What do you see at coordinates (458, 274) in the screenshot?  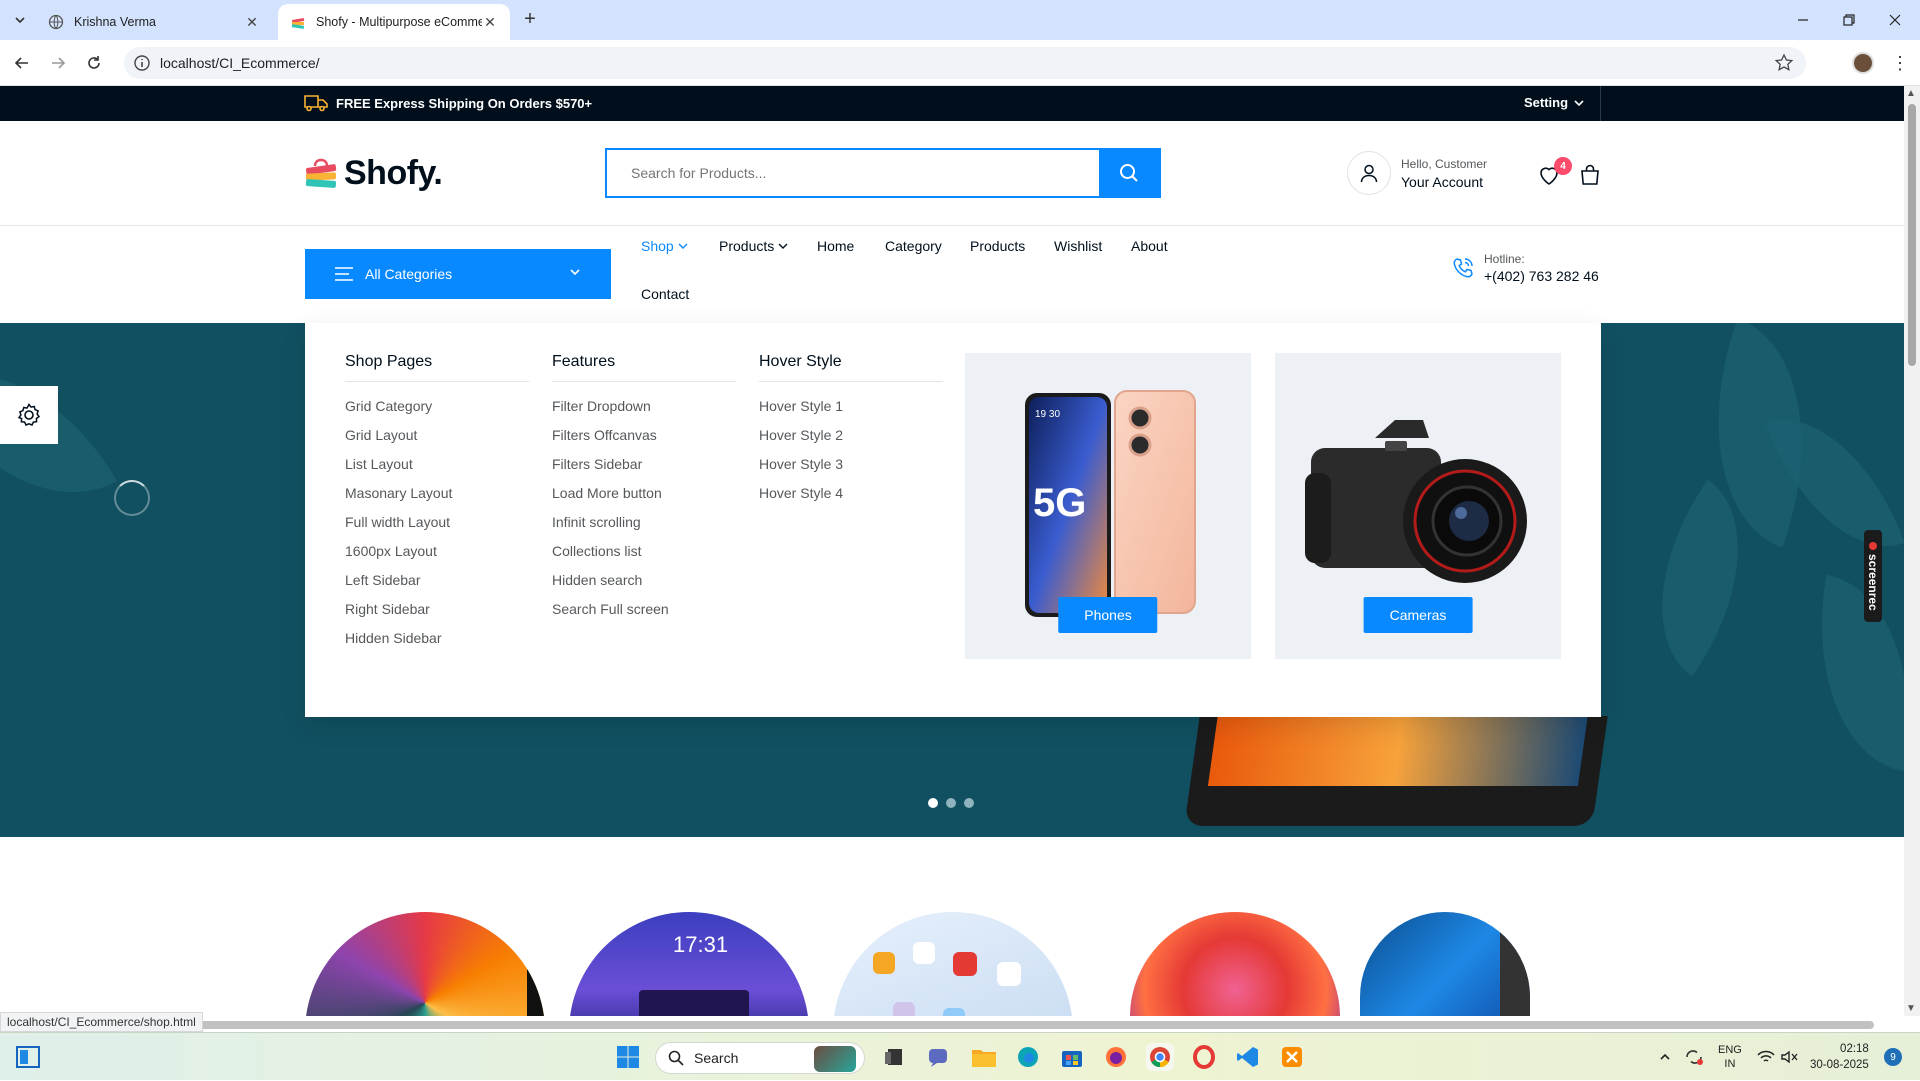 I see `all-categories-button: All Categories` at bounding box center [458, 274].